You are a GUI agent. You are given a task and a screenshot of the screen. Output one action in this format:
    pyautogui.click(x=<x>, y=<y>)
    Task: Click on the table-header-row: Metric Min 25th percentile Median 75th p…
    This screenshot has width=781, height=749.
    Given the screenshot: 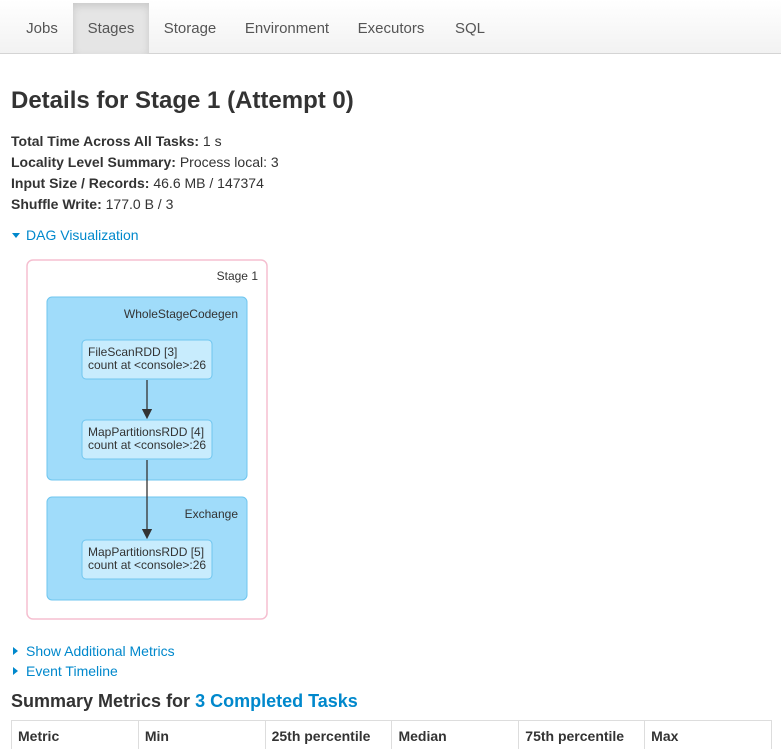 What is the action you would take?
    pyautogui.click(x=391, y=734)
    